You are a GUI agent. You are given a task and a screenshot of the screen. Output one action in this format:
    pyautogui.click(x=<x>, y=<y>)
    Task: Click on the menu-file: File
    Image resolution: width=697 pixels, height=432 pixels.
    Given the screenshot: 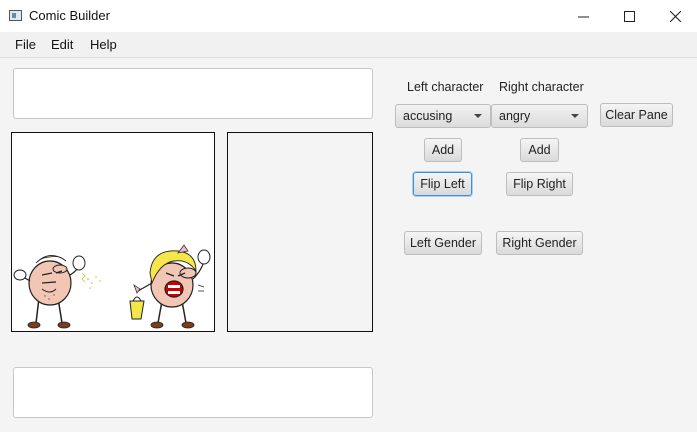 What is the action you would take?
    pyautogui.click(x=25, y=44)
    